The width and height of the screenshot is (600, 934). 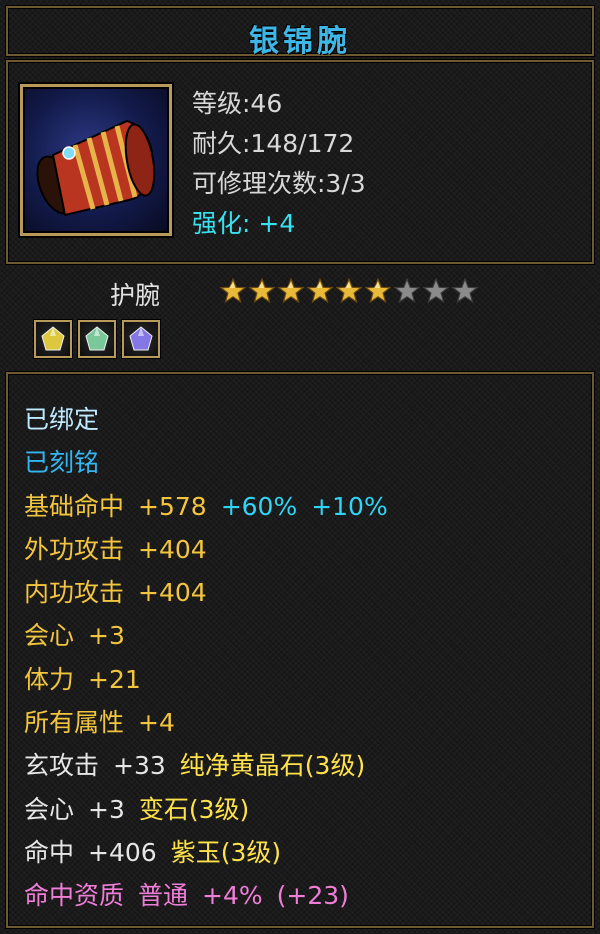 What do you see at coordinates (114, 679) in the screenshot?
I see `attr-stamina-value: +21` at bounding box center [114, 679].